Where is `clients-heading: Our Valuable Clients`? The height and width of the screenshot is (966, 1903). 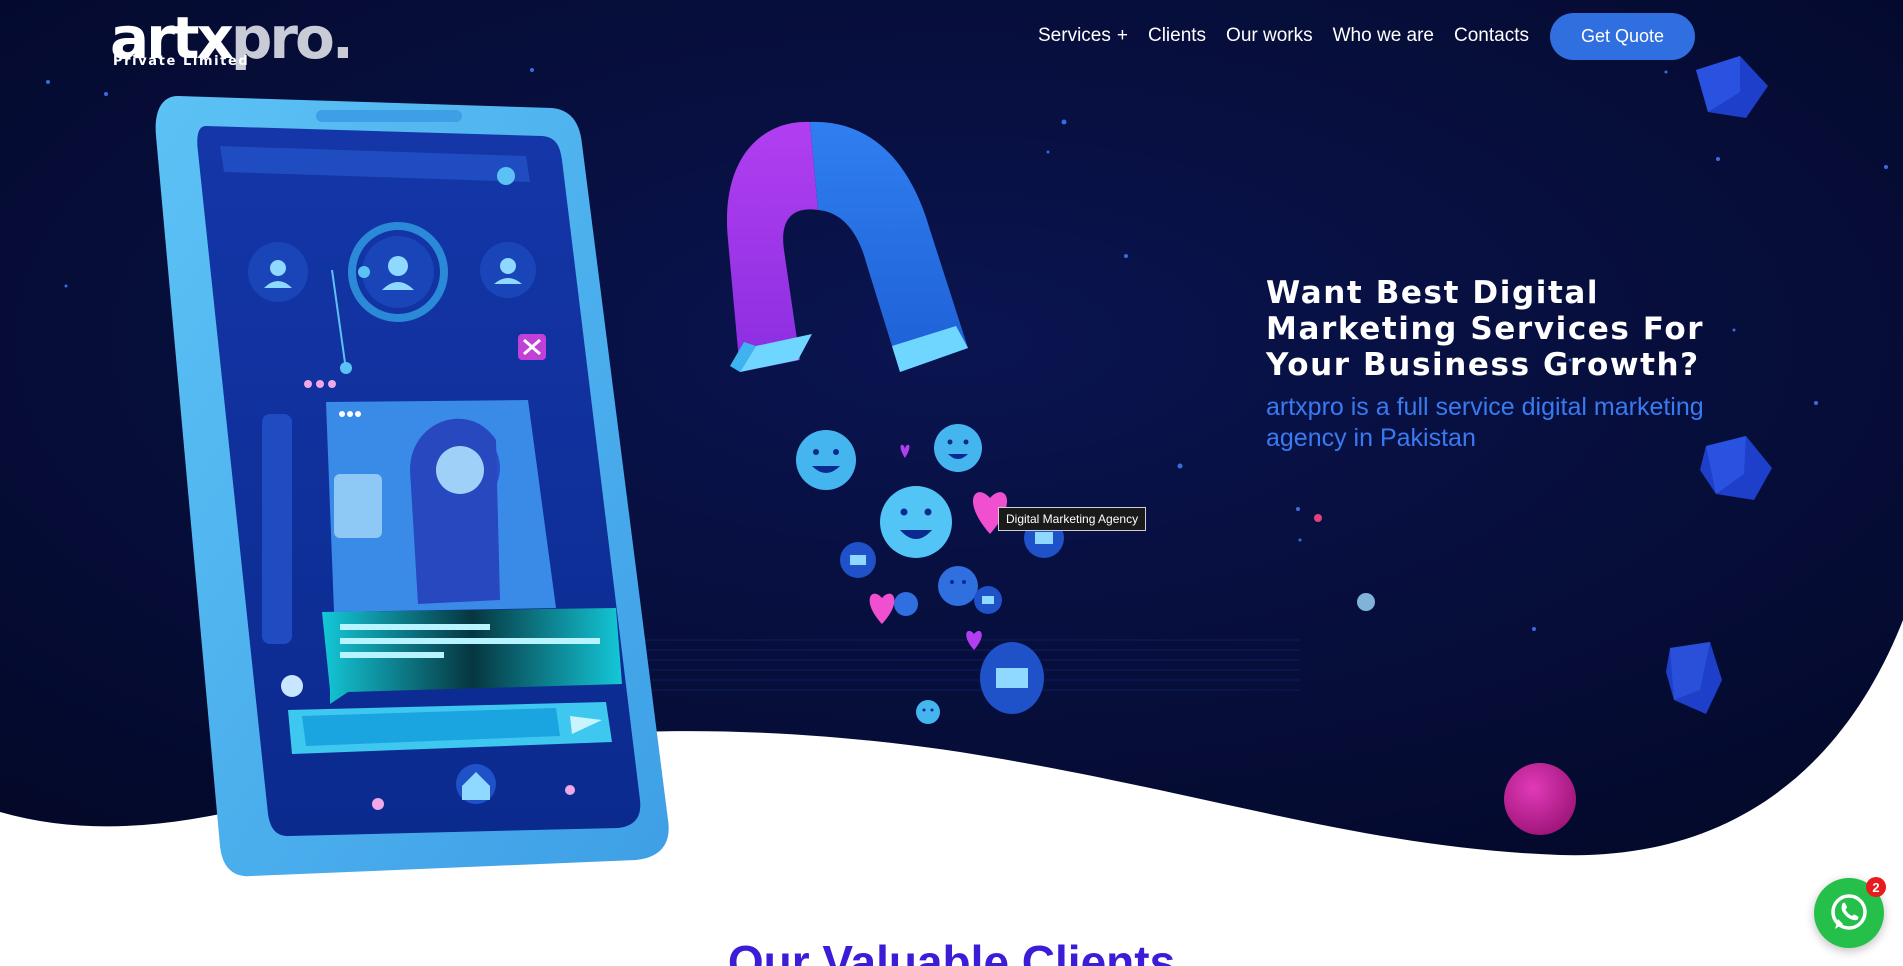 clients-heading: Our Valuable Clients is located at coordinates (951, 951).